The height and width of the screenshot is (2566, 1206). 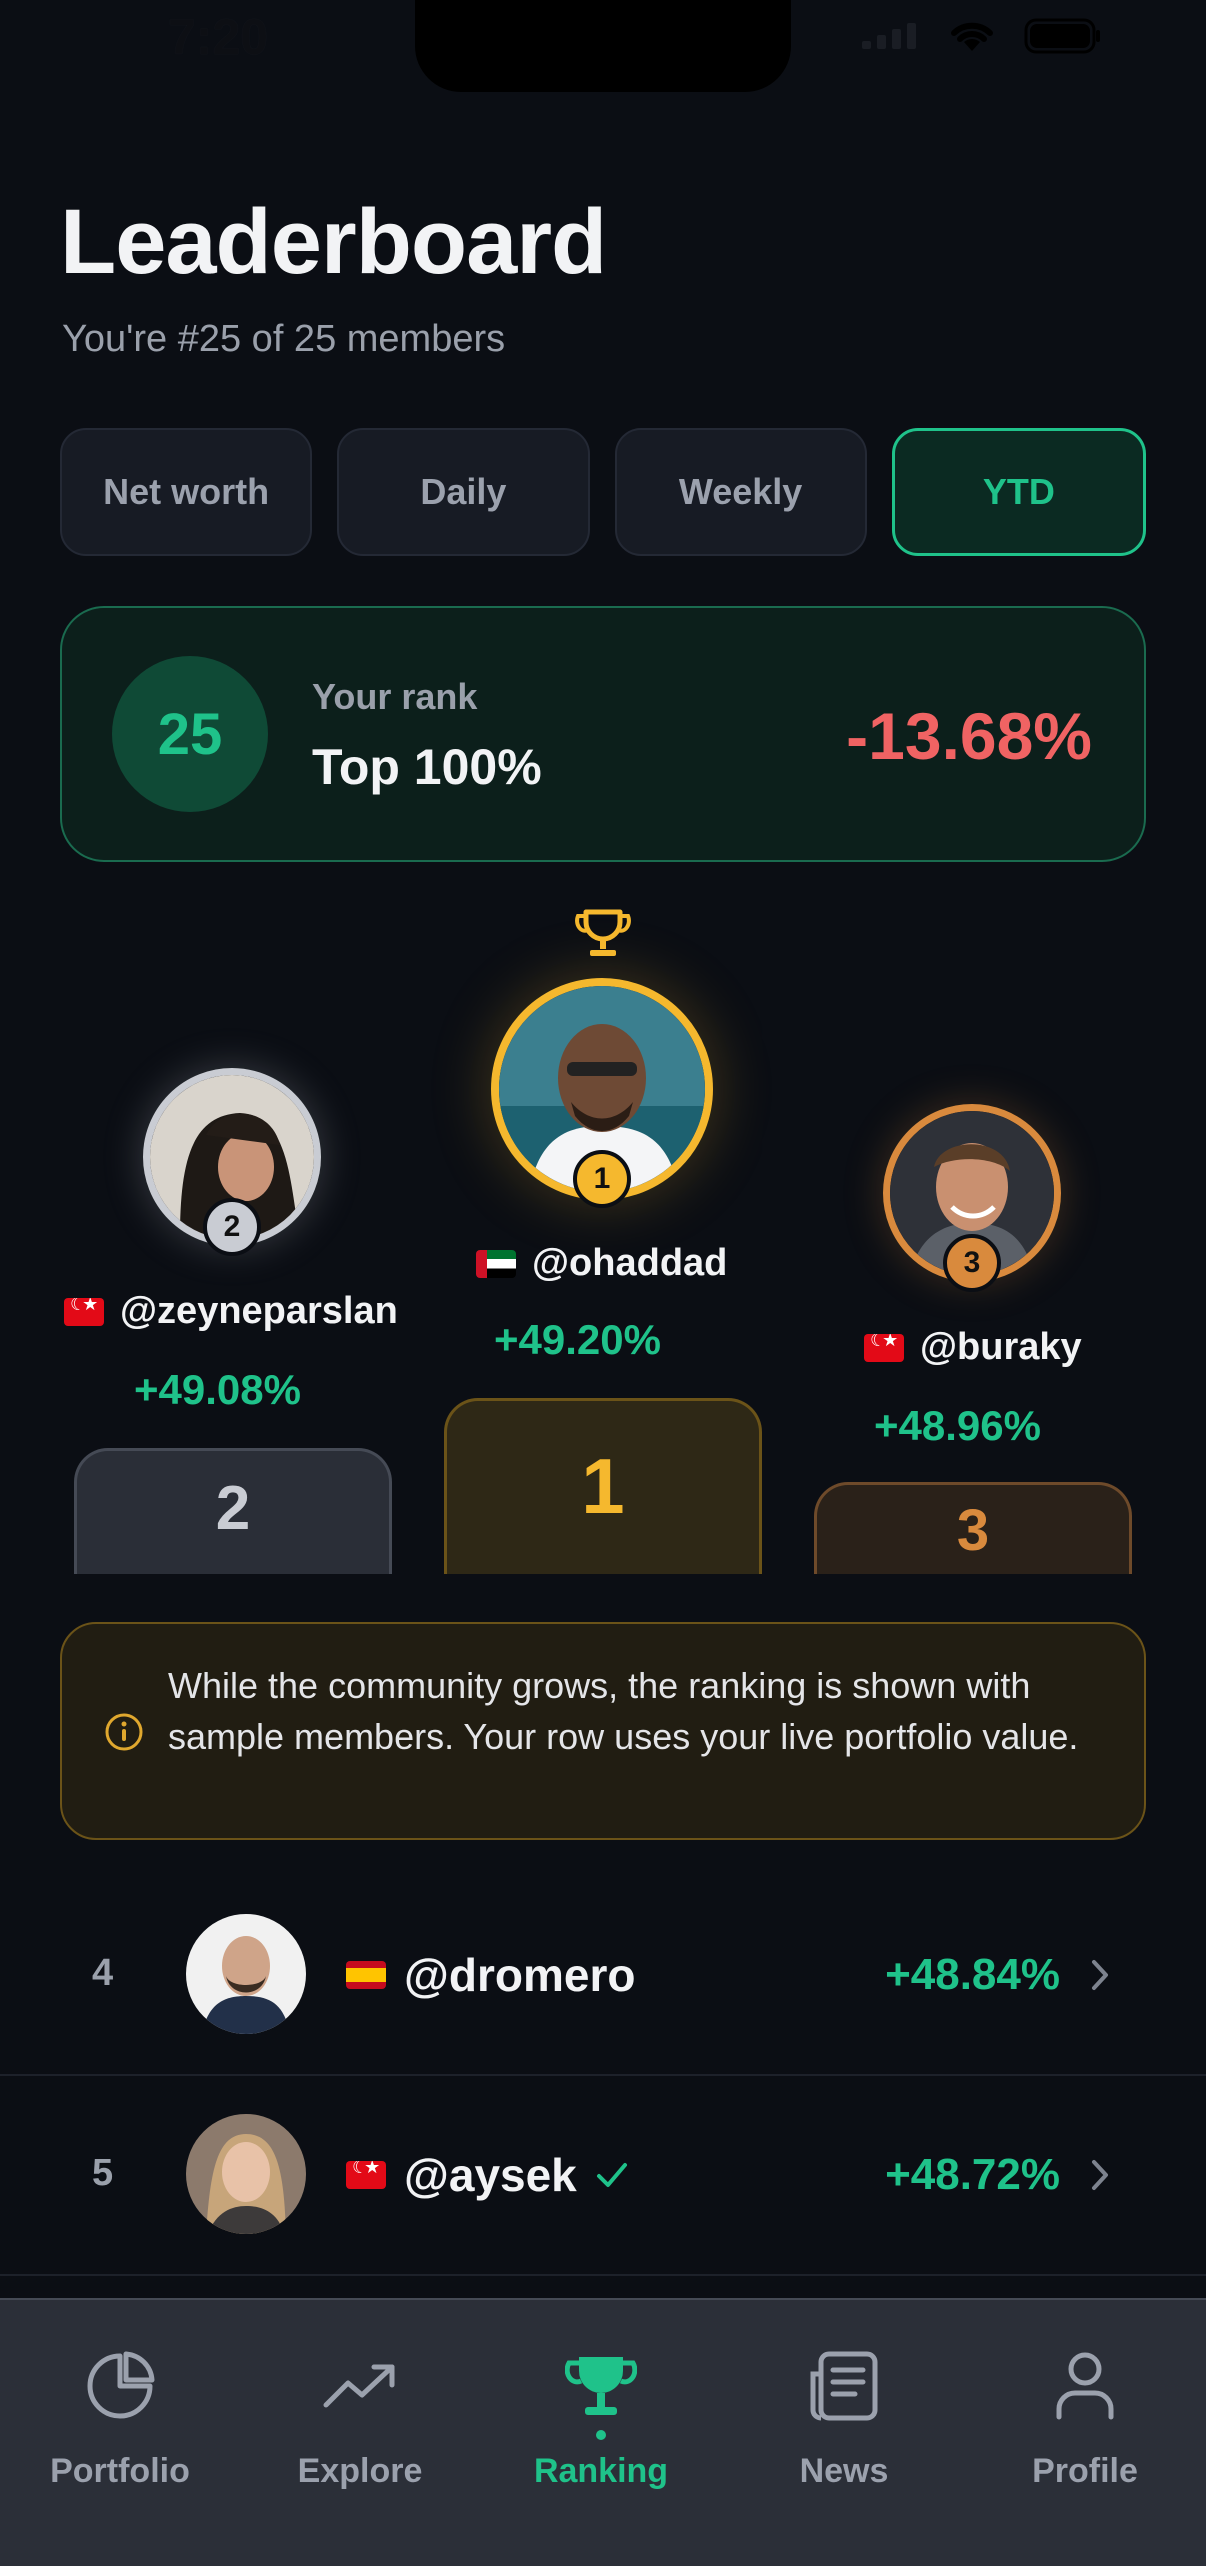 What do you see at coordinates (844, 2386) in the screenshot?
I see `newspaper-icon` at bounding box center [844, 2386].